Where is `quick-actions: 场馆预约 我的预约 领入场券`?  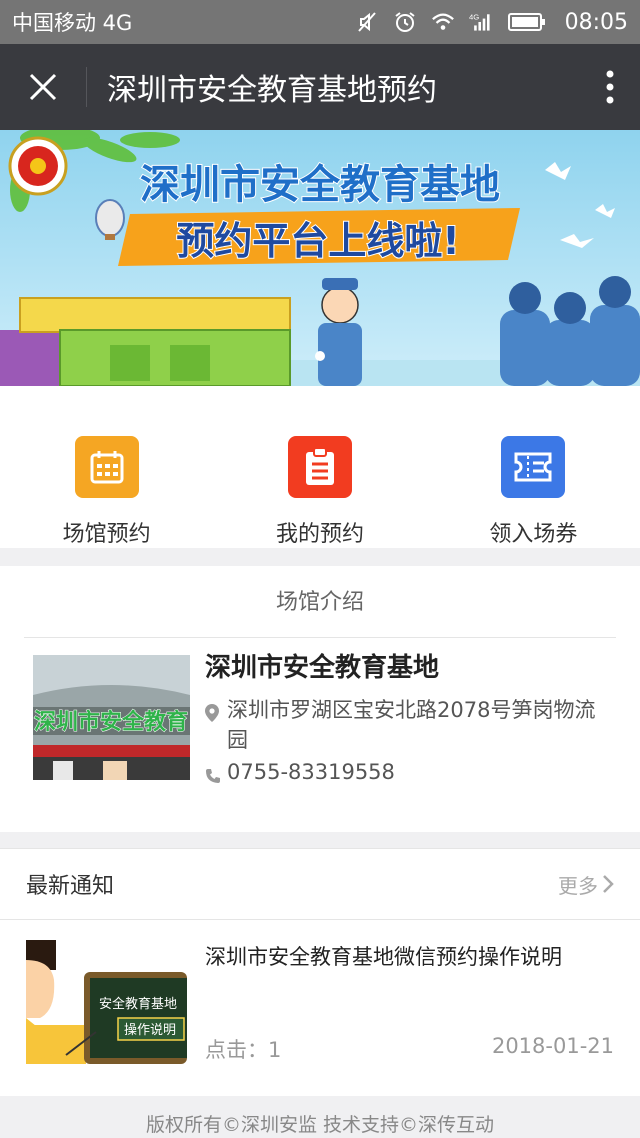 quick-actions: 场馆预约 我的预约 领入场券 is located at coordinates (320, 467).